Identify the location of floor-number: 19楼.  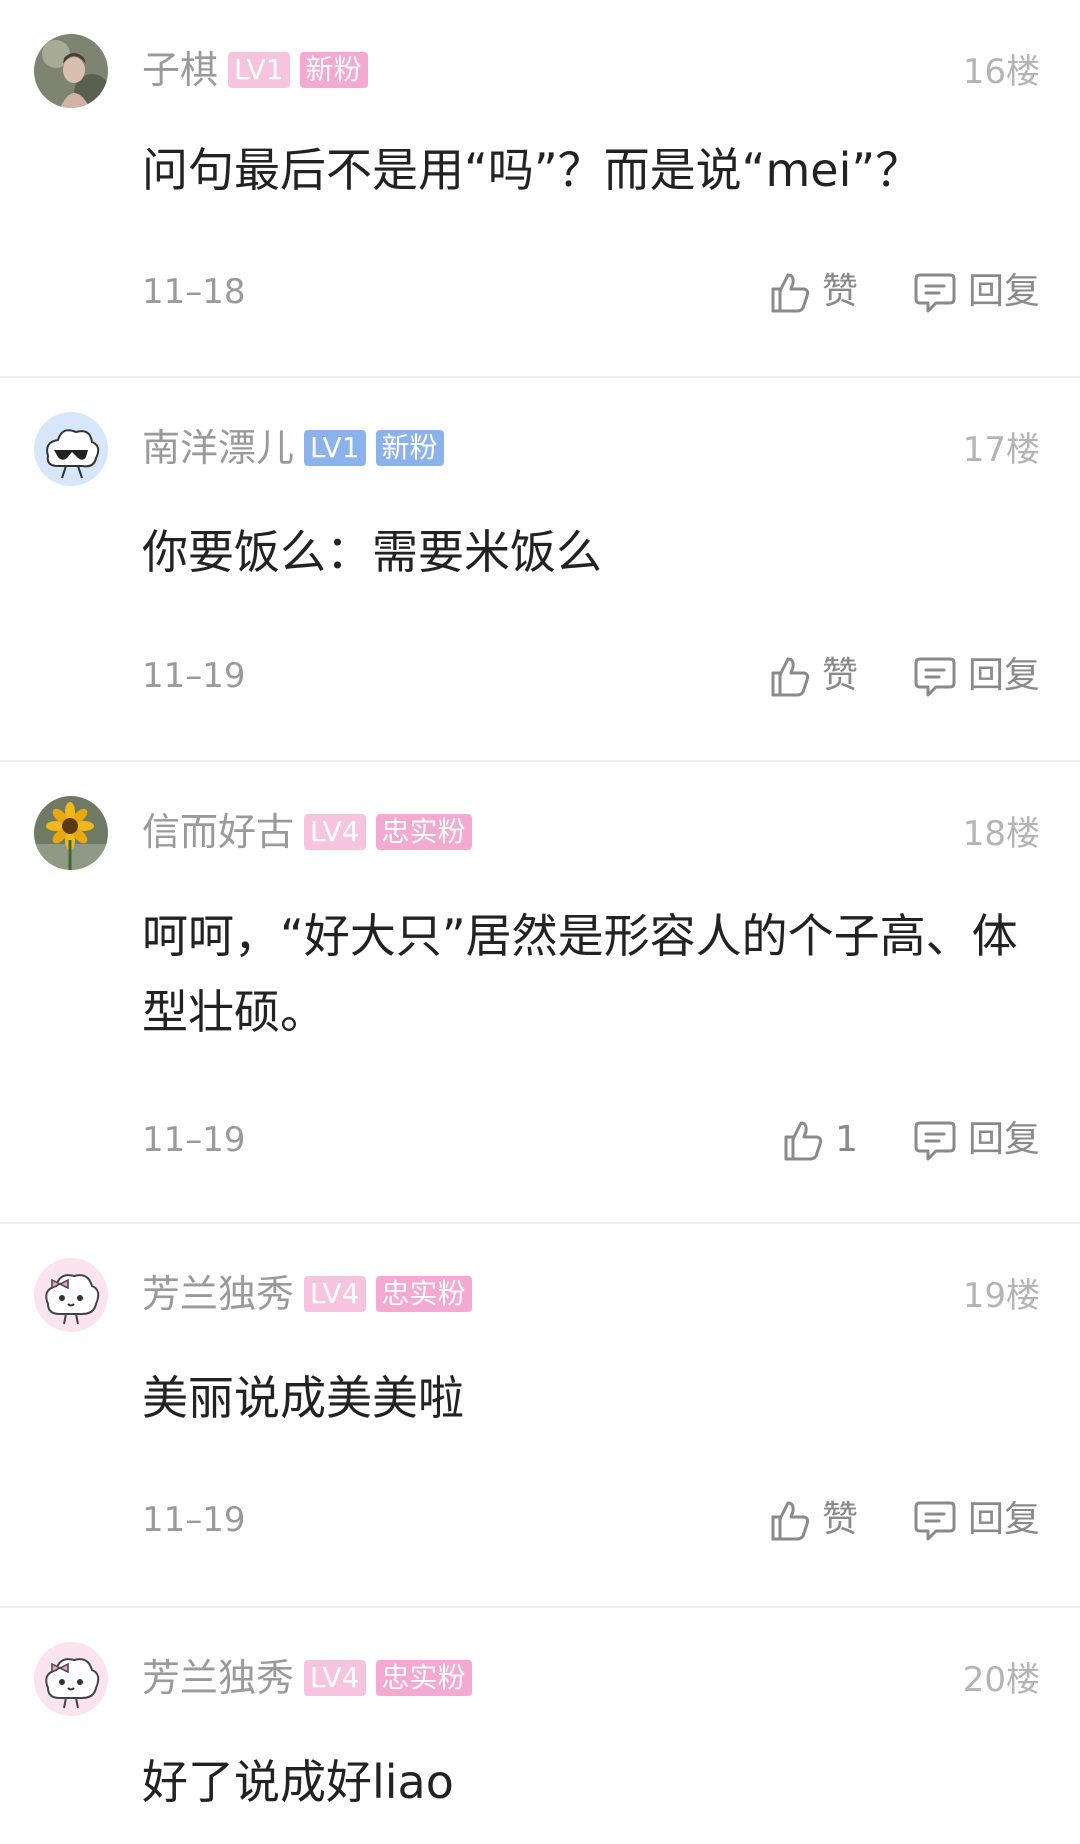
(1001, 1296).